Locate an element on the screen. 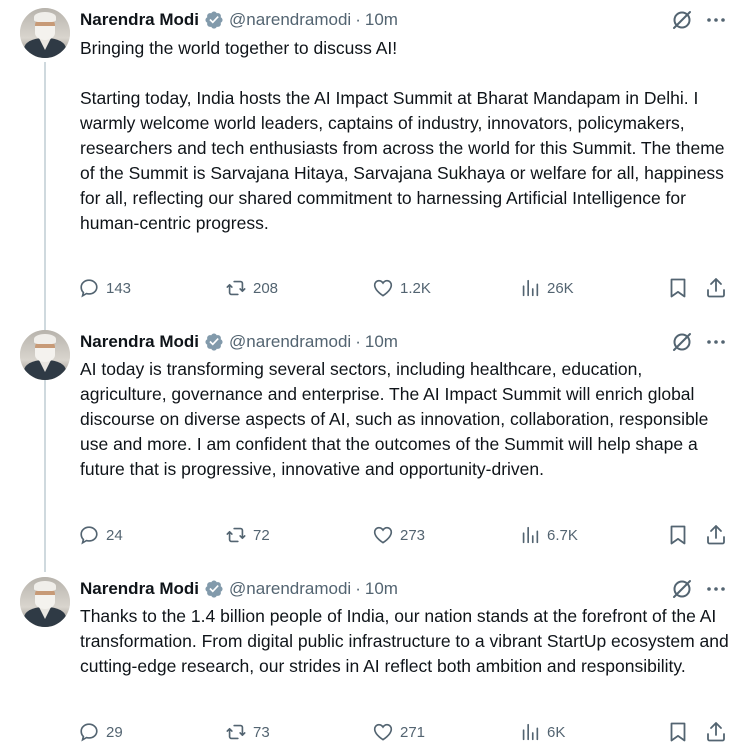 The height and width of the screenshot is (756, 745). thread-connector-line is located at coordinates (45, 317).